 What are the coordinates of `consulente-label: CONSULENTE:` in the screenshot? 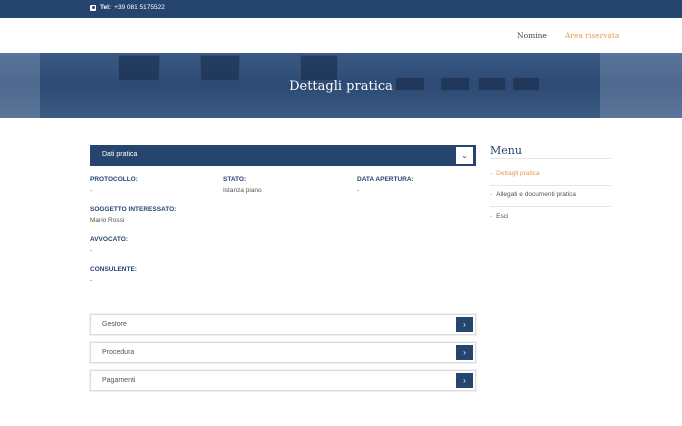 It's located at (113, 269).